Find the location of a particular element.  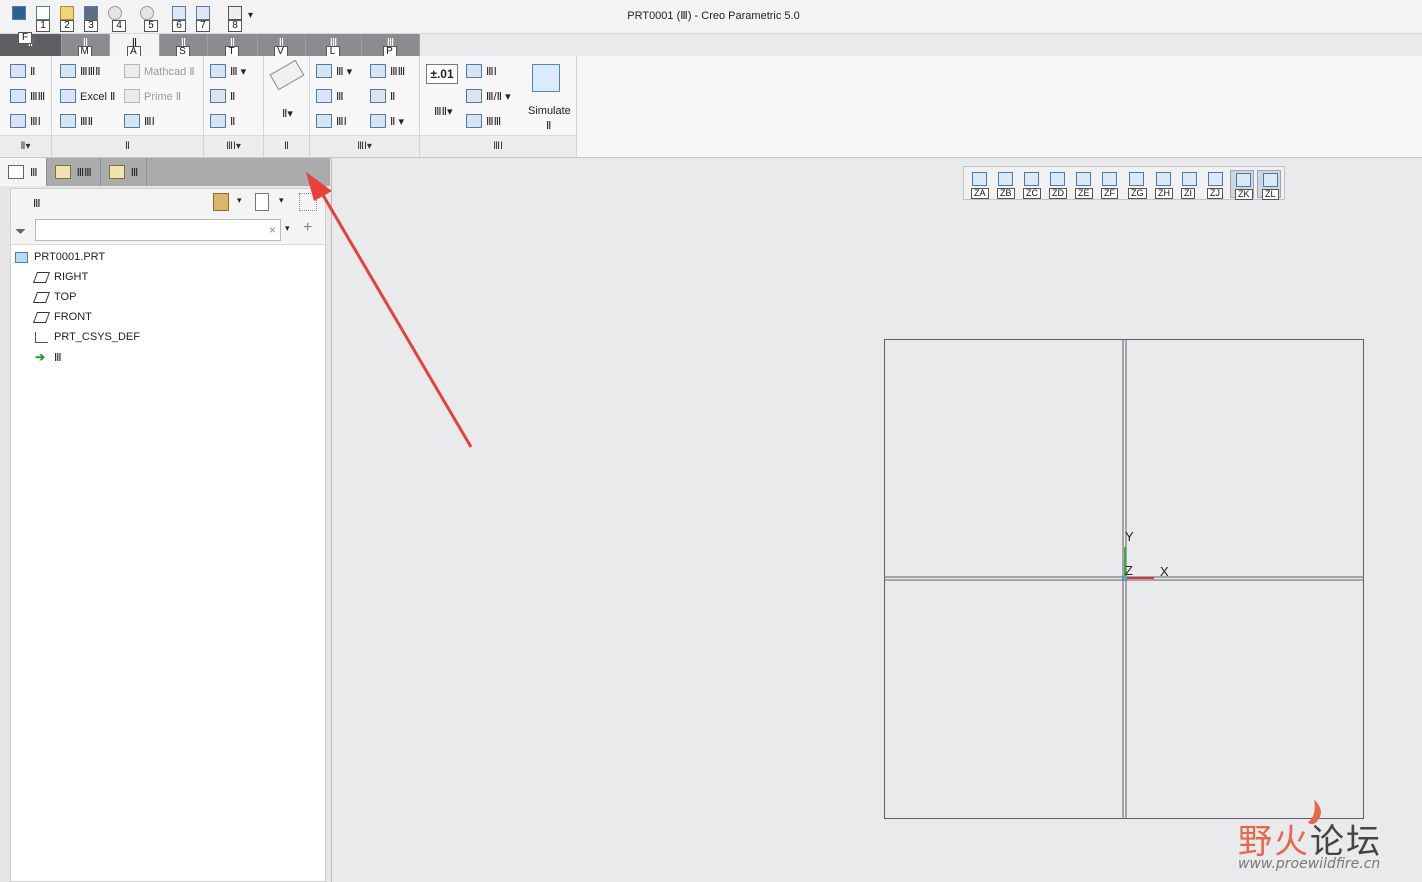

watermark: 野火论坛 www.proewildfire.cn is located at coordinates (1324, 838).